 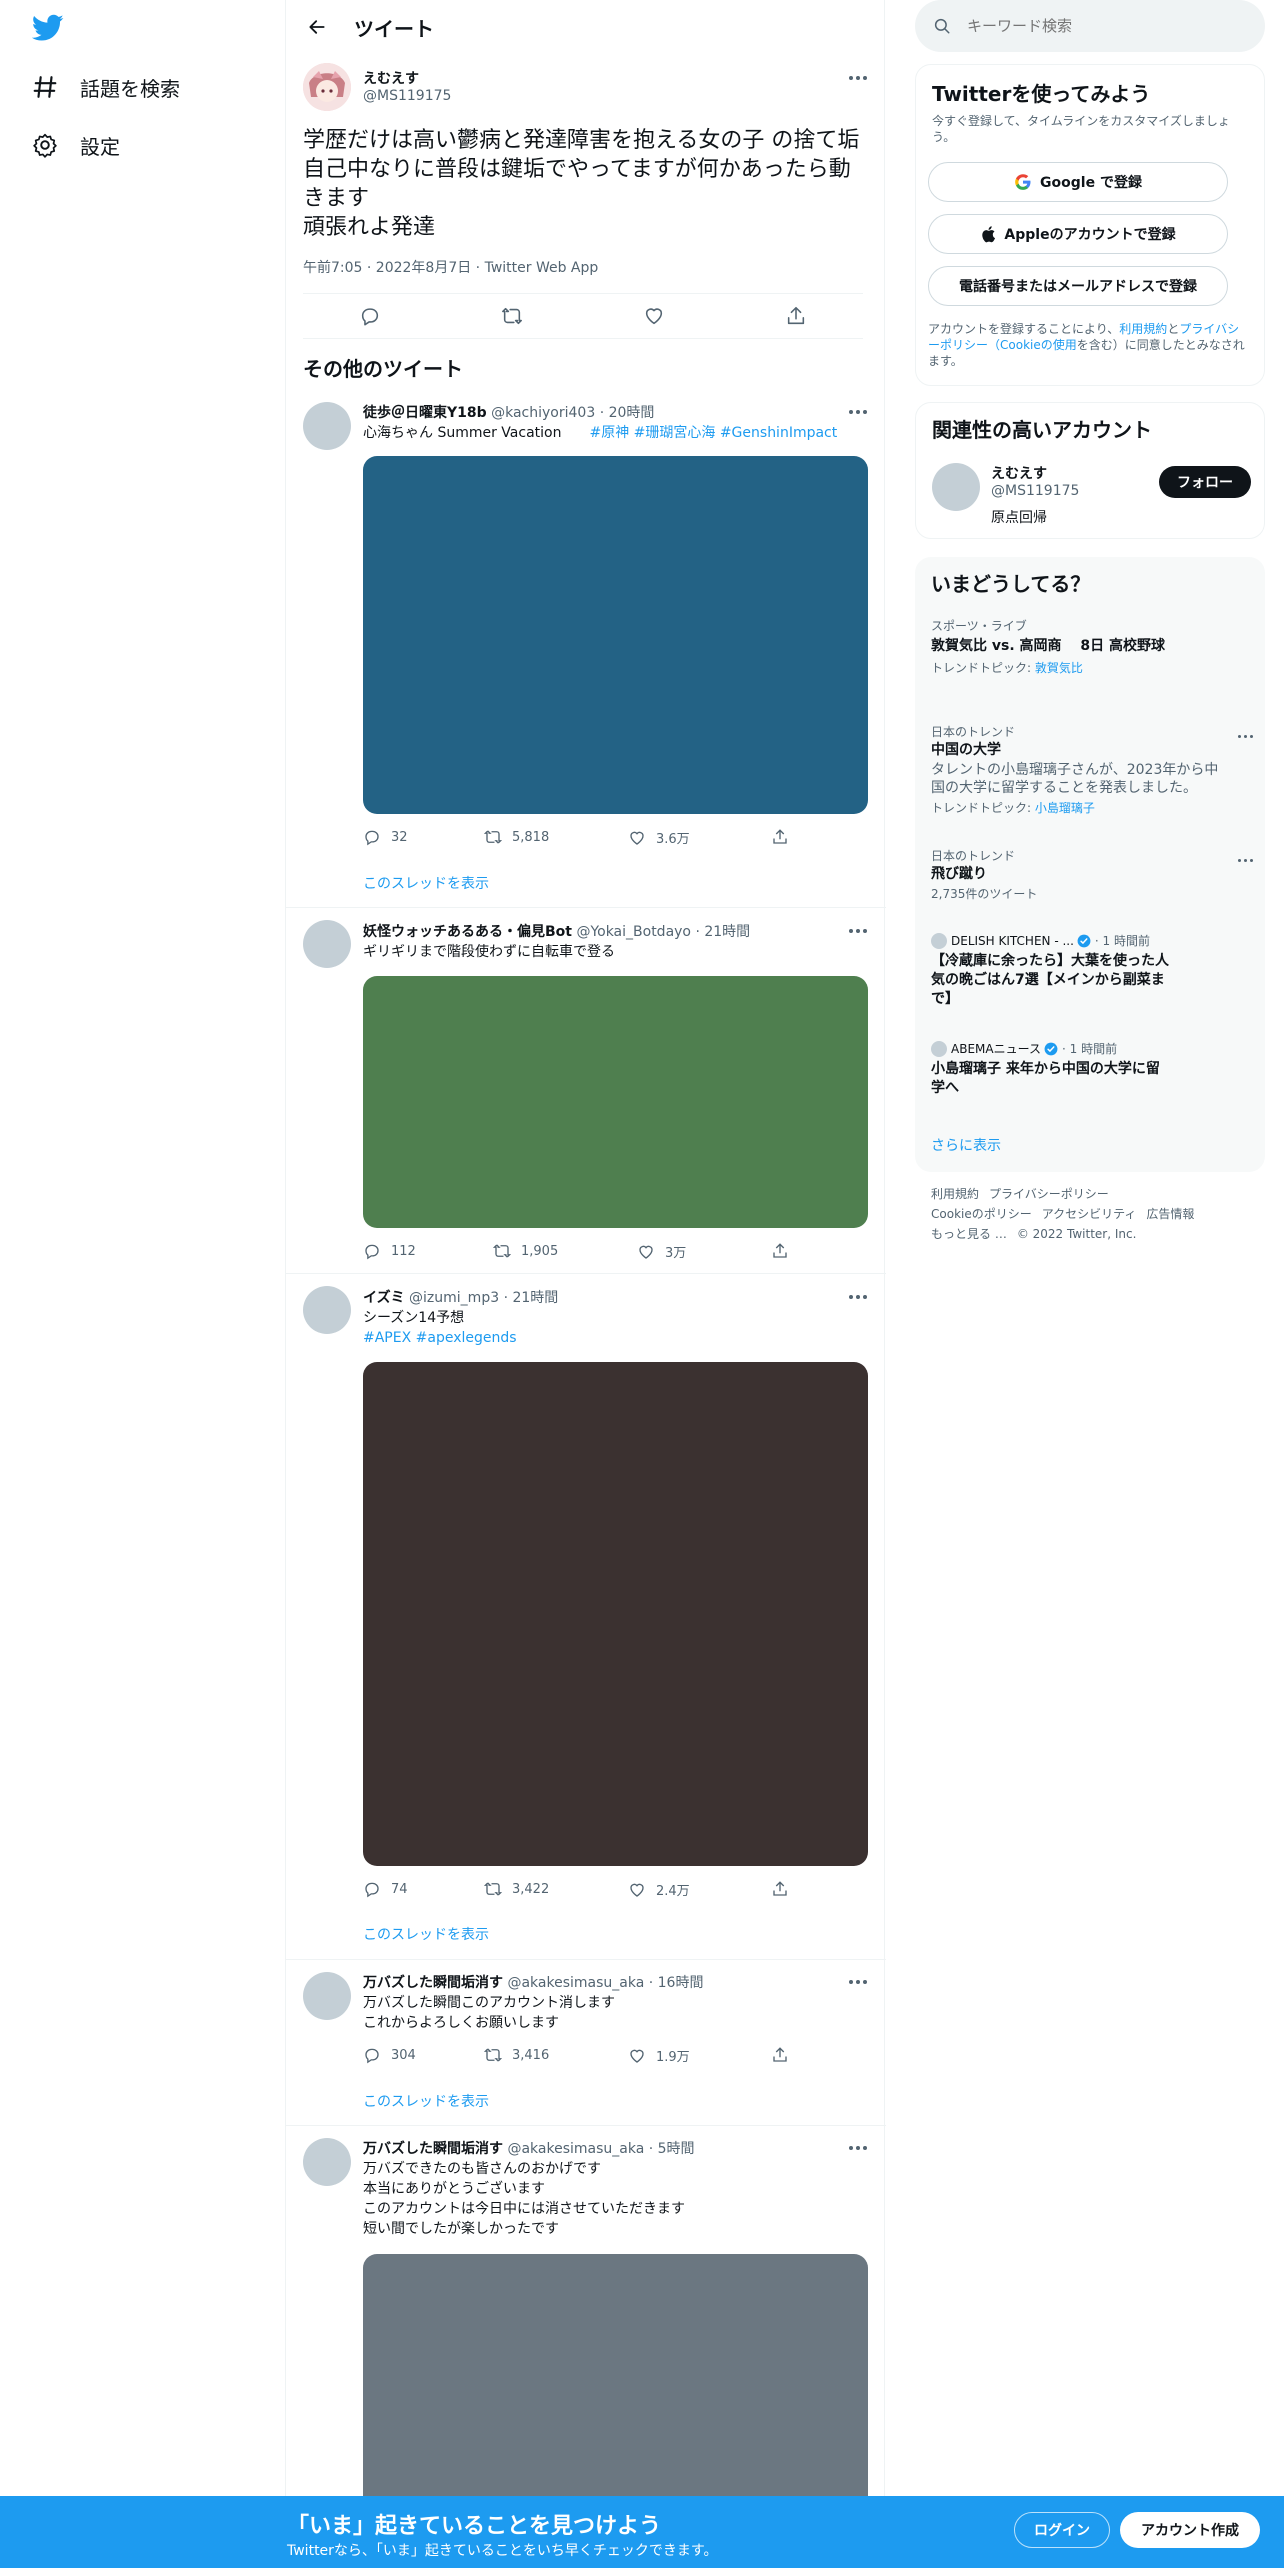 I want to click on like-count: 2.4万, so click(x=659, y=1889).